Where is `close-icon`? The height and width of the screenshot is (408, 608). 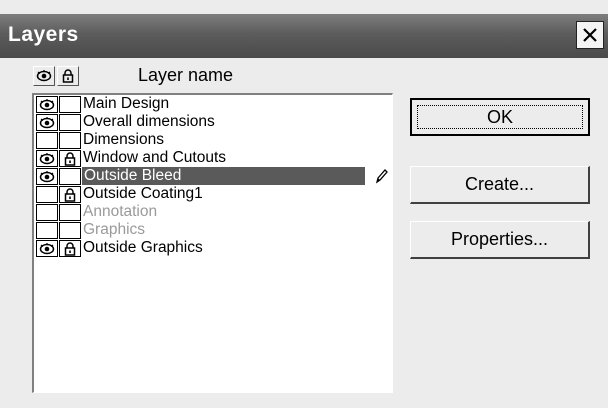 close-icon is located at coordinates (590, 35).